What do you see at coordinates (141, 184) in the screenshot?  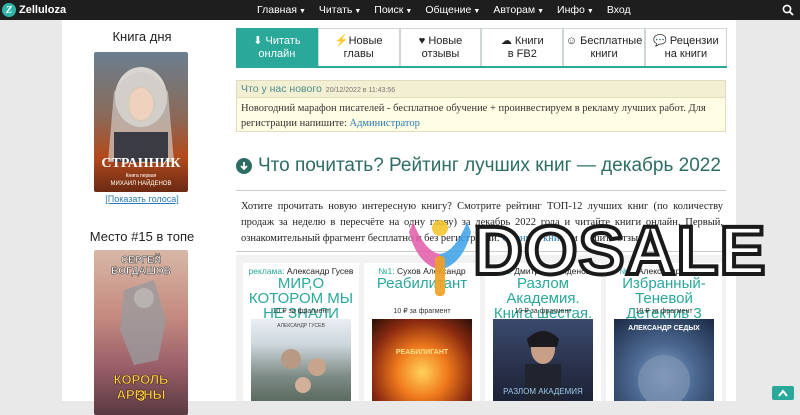 I see `cover-author: МИХАИЛ НАЙДЕНОВ` at bounding box center [141, 184].